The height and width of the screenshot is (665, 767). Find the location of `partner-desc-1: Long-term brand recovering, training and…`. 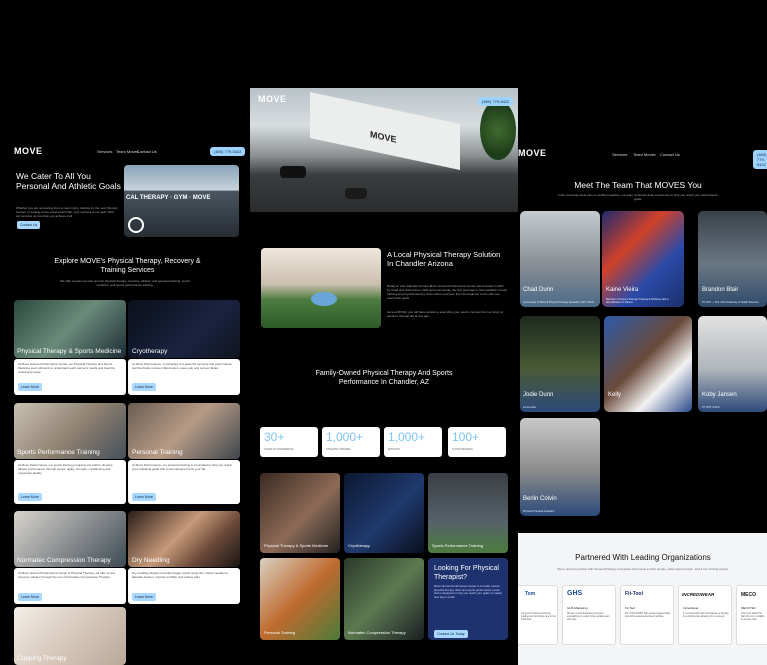

partner-desc-1: Long-term brand recovering, training and… is located at coordinates (538, 616).